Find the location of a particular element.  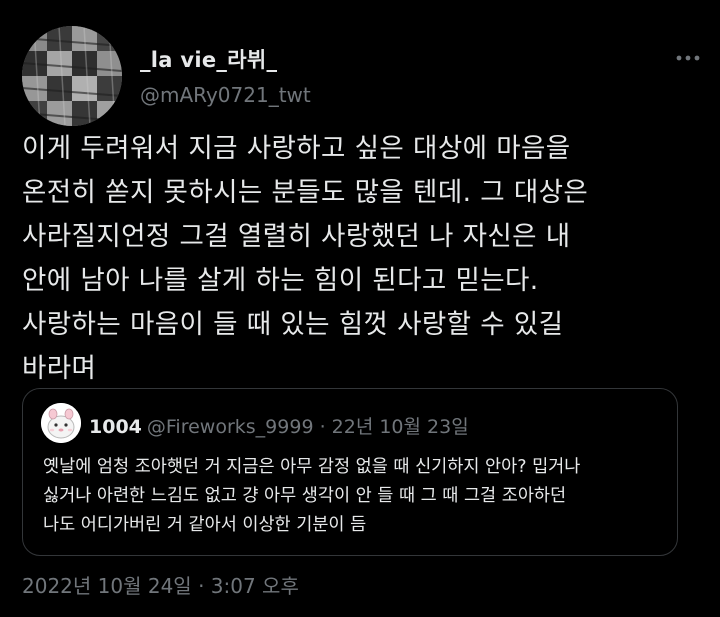

avatar-woven-ribbon-image is located at coordinates (72, 76).